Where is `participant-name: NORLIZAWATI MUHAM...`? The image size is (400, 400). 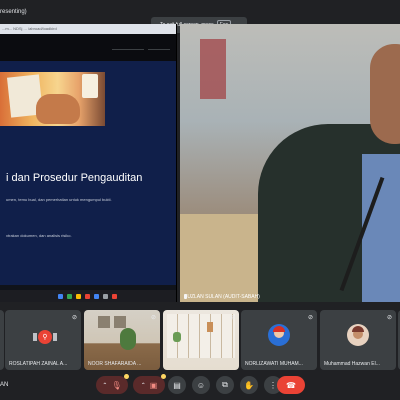 participant-name: NORLIZAWATI MUHAM... is located at coordinates (274, 364).